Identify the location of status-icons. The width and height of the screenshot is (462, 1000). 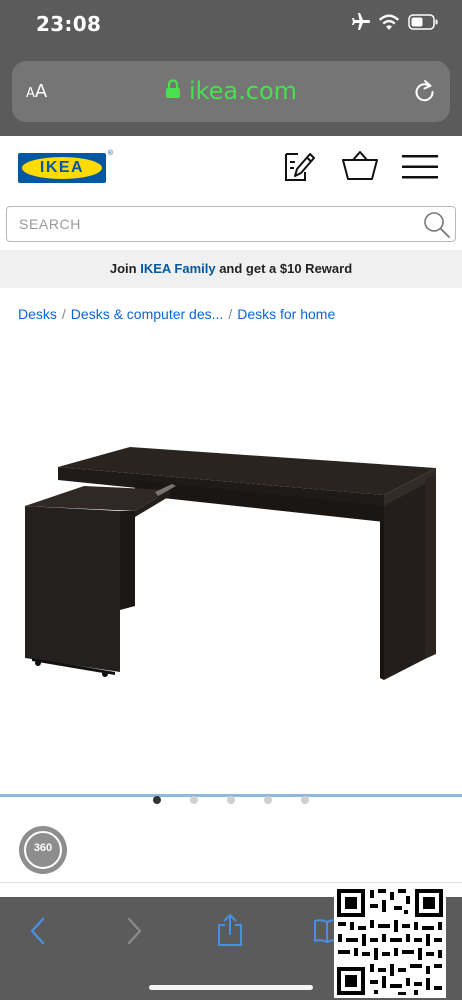
(394, 22).